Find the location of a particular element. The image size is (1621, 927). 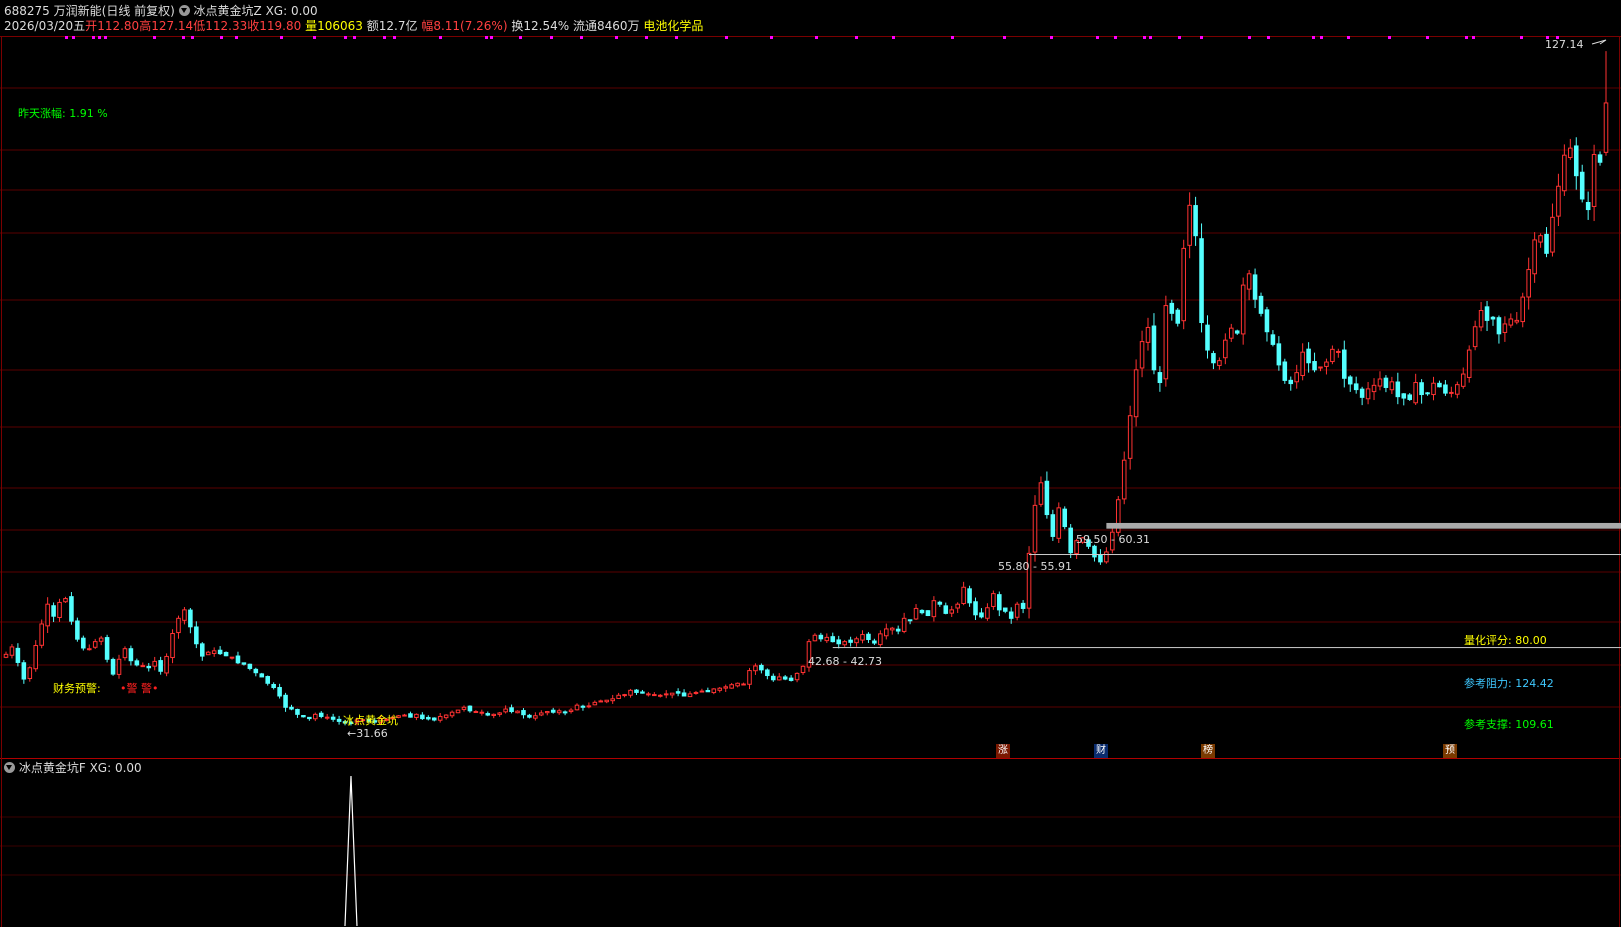

event-tag-finance: 财 is located at coordinates (1101, 751).